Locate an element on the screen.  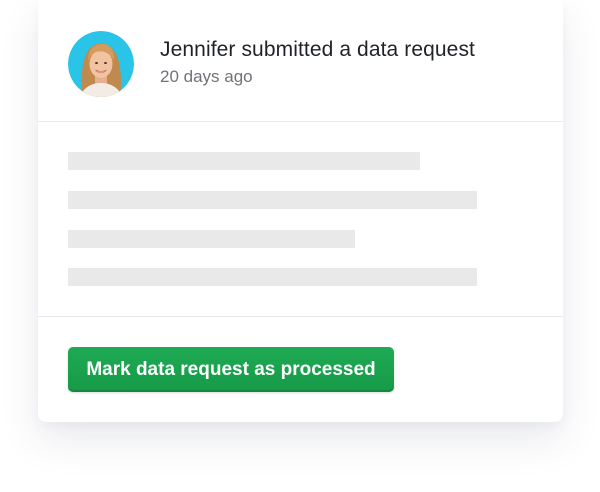
notification-timestamp: 20 days ago is located at coordinates (206, 76).